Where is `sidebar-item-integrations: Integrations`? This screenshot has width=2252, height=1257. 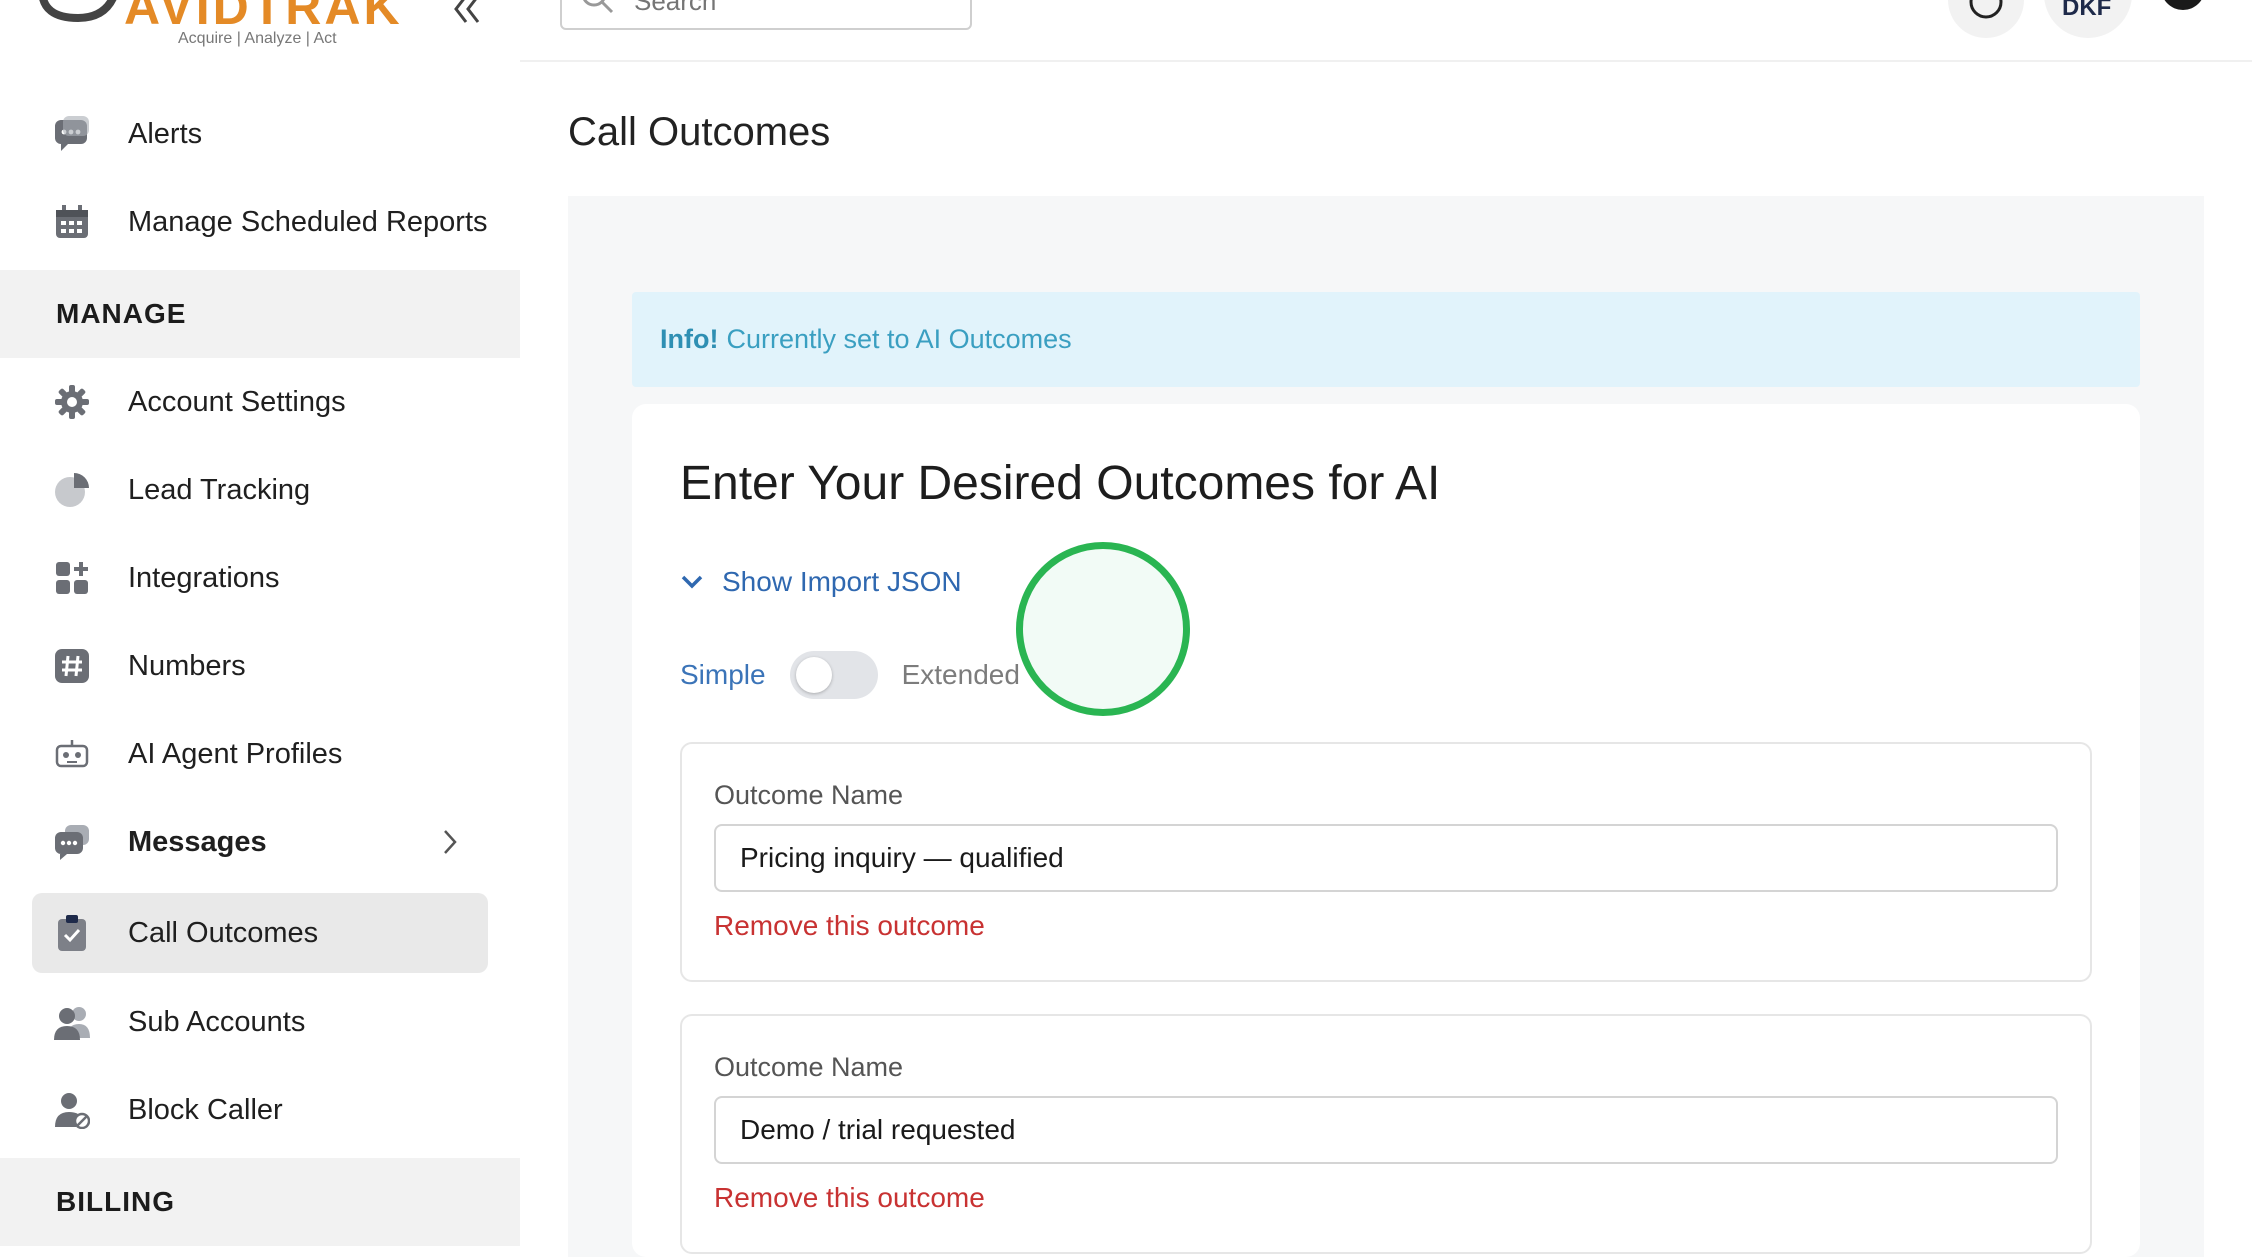 sidebar-item-integrations: Integrations is located at coordinates (260, 578).